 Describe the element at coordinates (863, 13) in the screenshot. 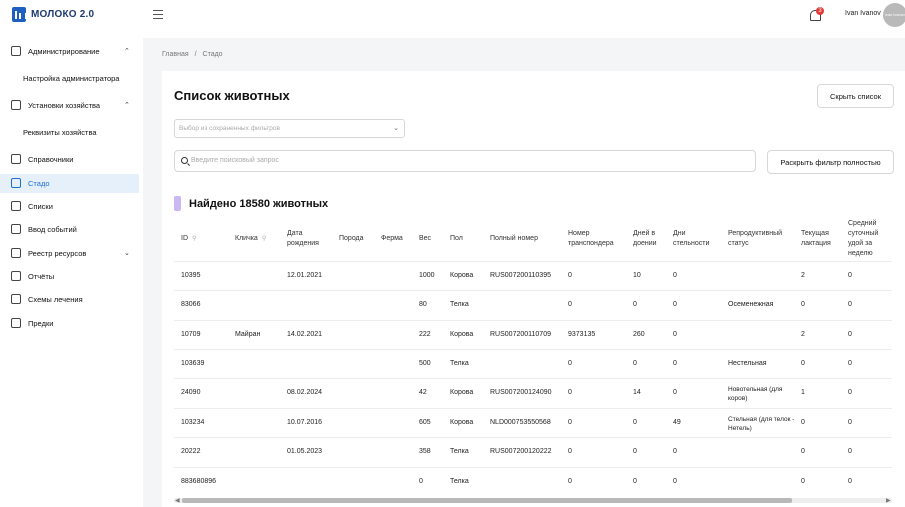

I see `user-name: Ivan Ivanov` at that location.